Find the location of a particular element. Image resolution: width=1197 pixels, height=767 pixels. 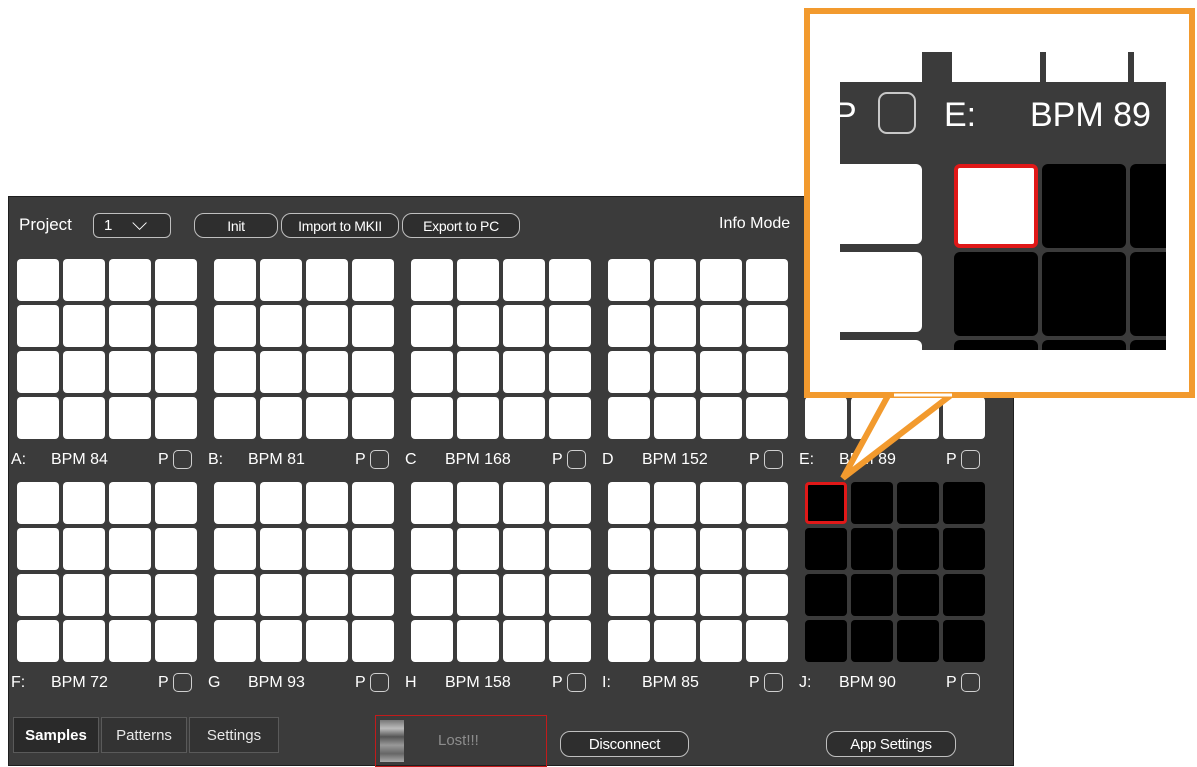

zoom-bpm-label: BPM 89 is located at coordinates (1090, 115).